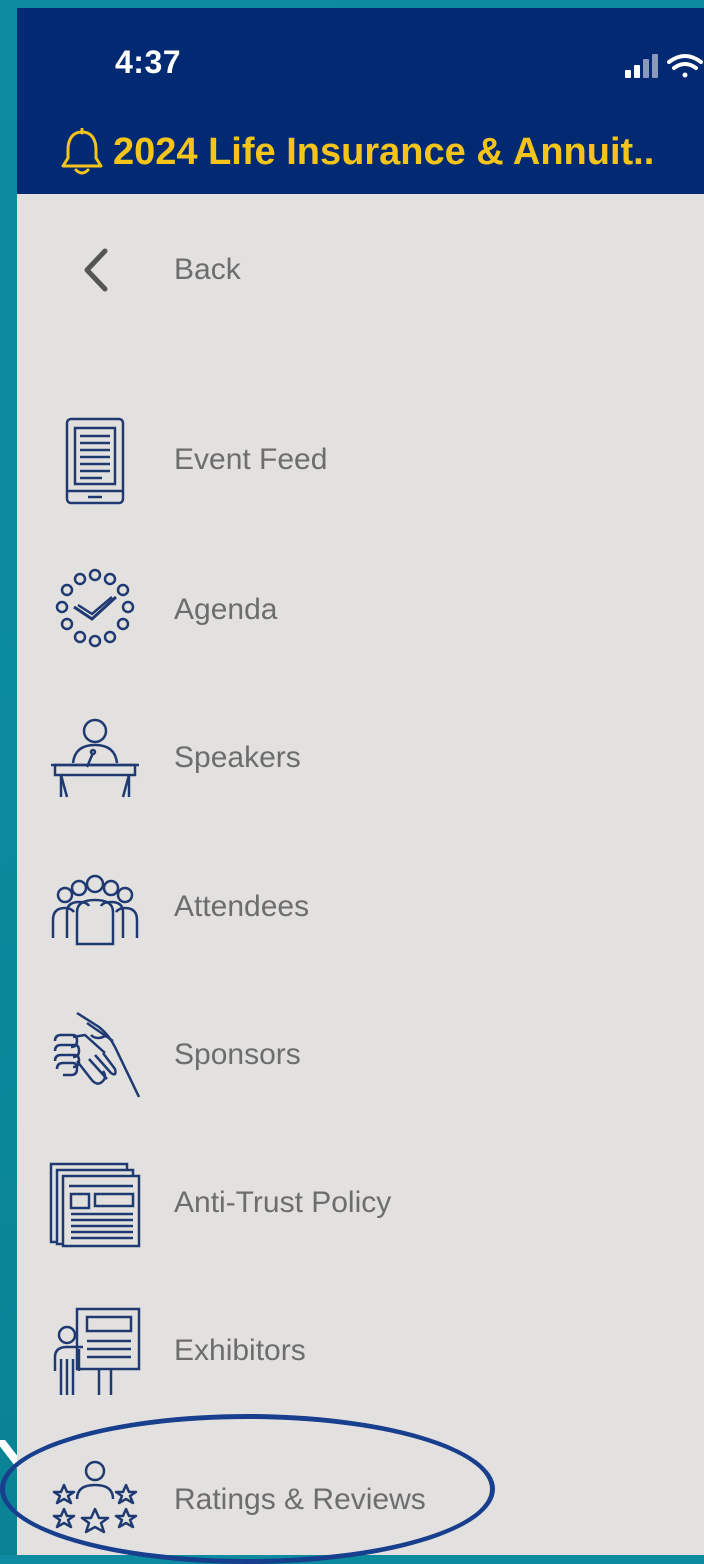 The width and height of the screenshot is (704, 1564). What do you see at coordinates (242, 906) in the screenshot?
I see `menu-item-label: Attendees` at bounding box center [242, 906].